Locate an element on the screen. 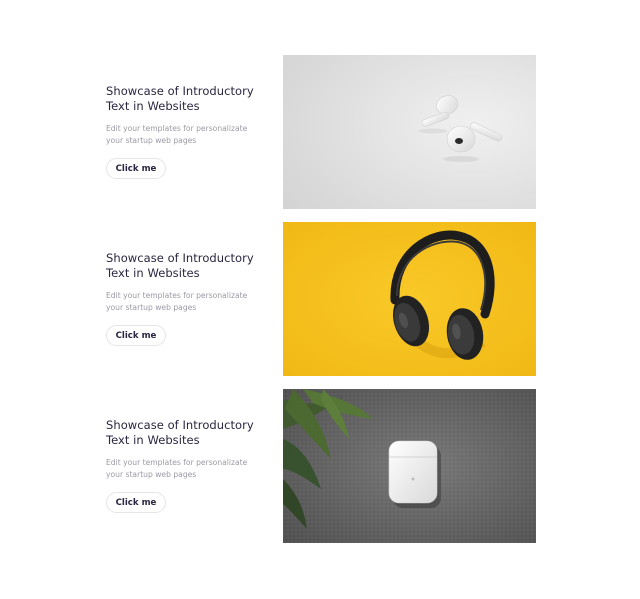 The width and height of the screenshot is (640, 599). earbuds-image is located at coordinates (409, 132).